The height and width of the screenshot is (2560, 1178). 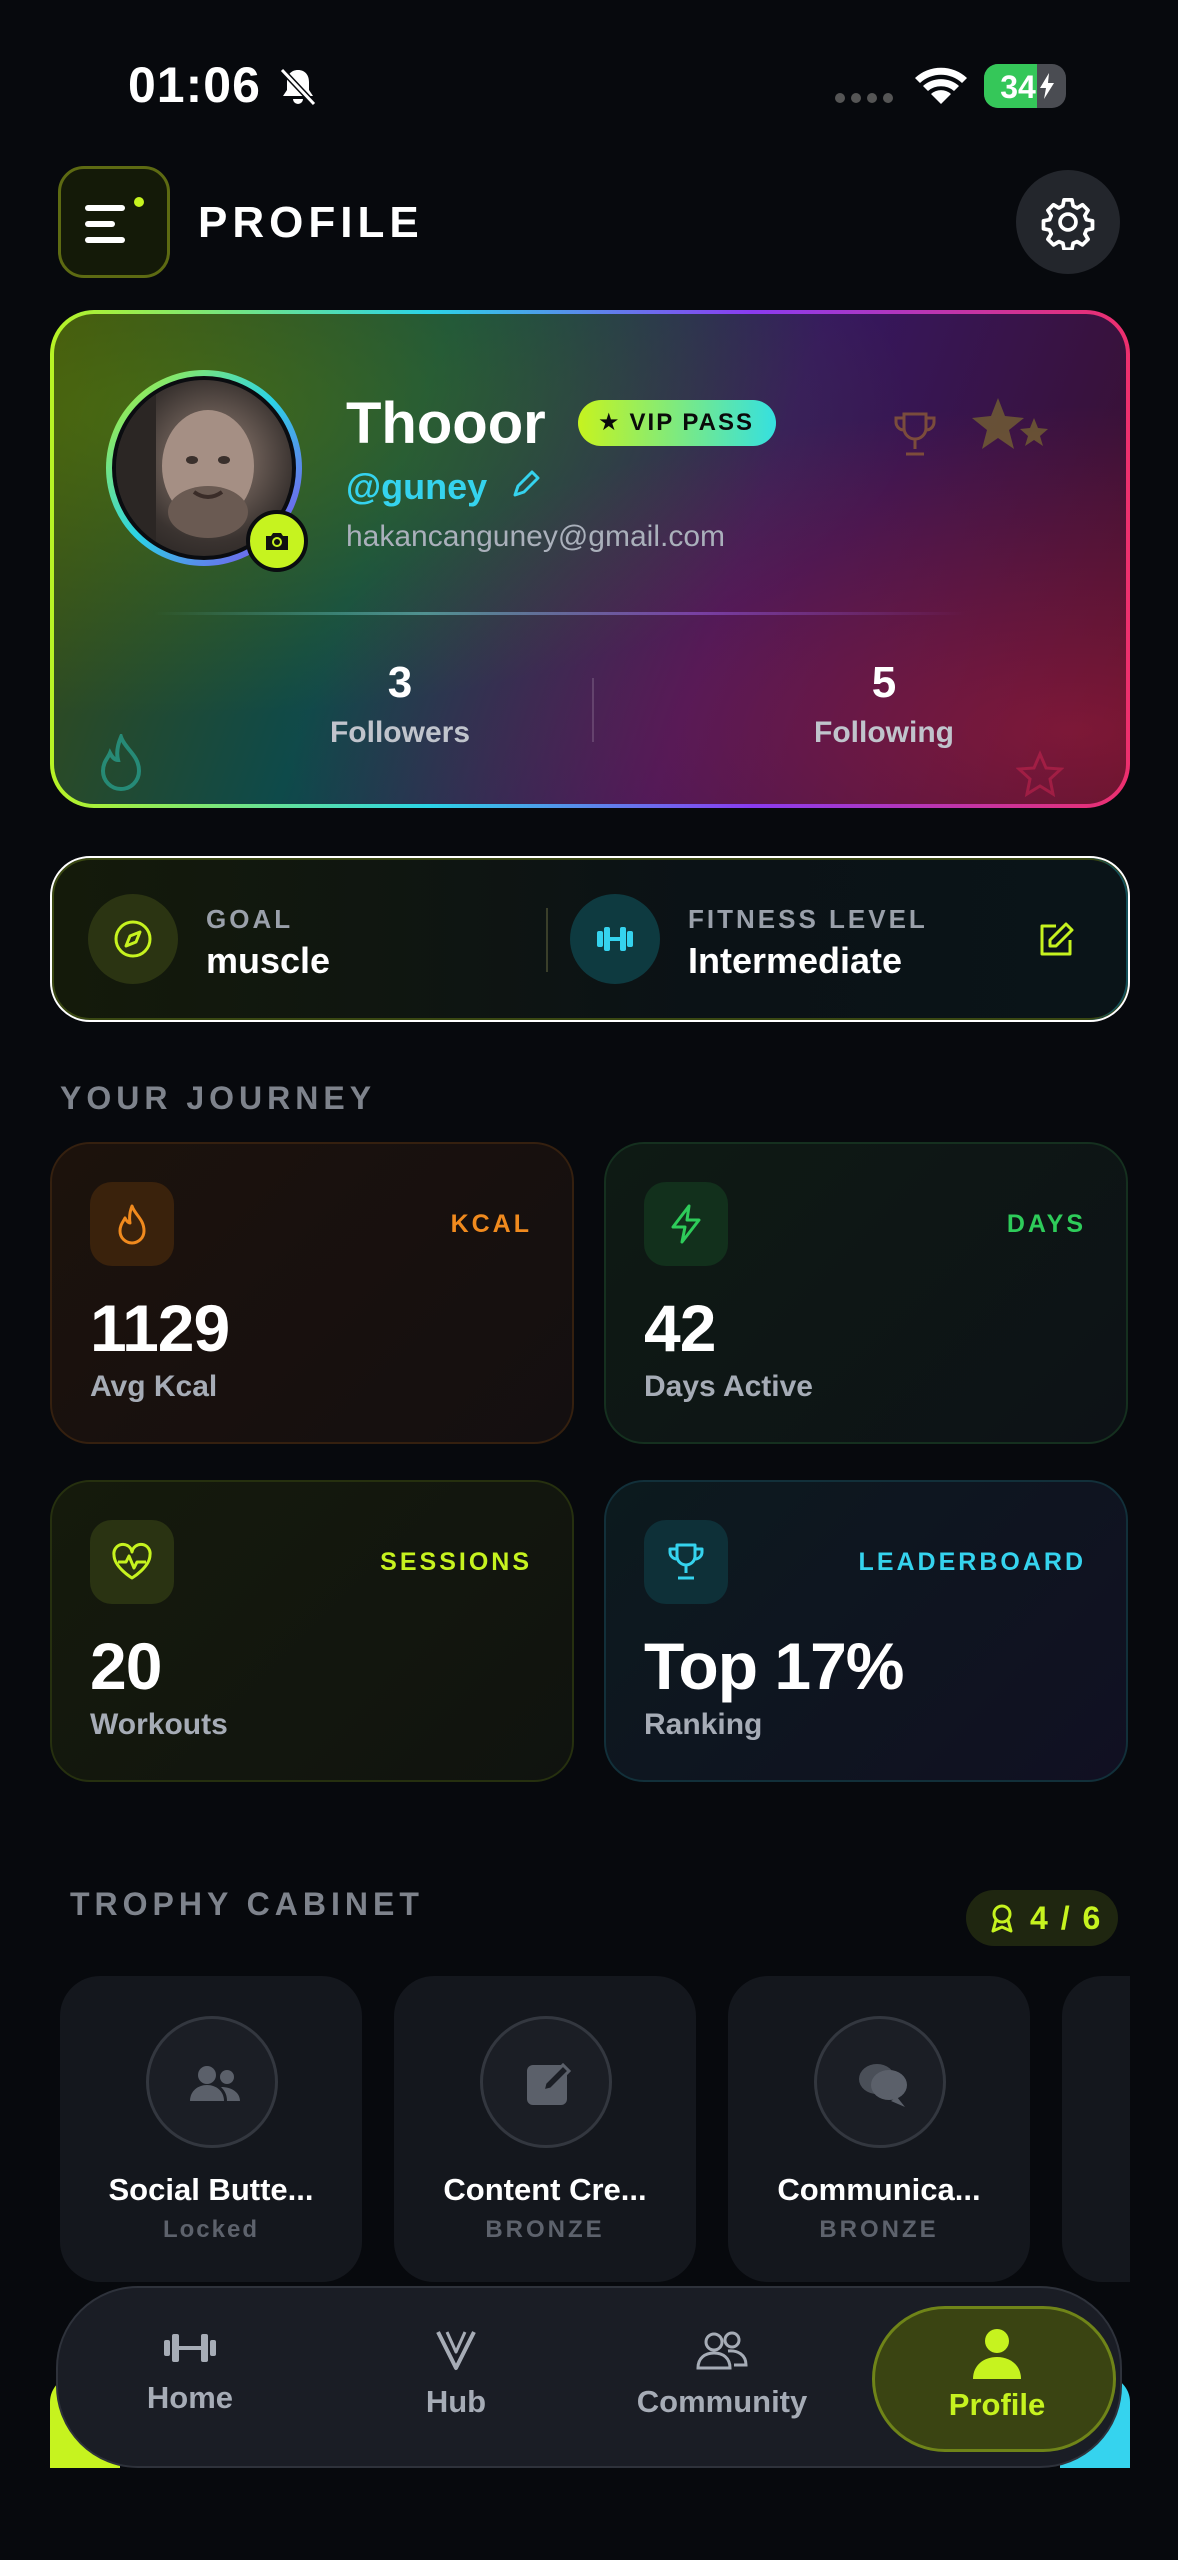 I want to click on compass-icon, so click(x=133, y=939).